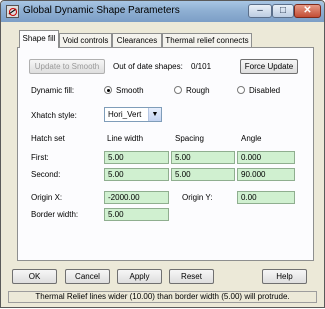 The height and width of the screenshot is (309, 325). What do you see at coordinates (251, 138) in the screenshot?
I see `angle-header: Angle` at bounding box center [251, 138].